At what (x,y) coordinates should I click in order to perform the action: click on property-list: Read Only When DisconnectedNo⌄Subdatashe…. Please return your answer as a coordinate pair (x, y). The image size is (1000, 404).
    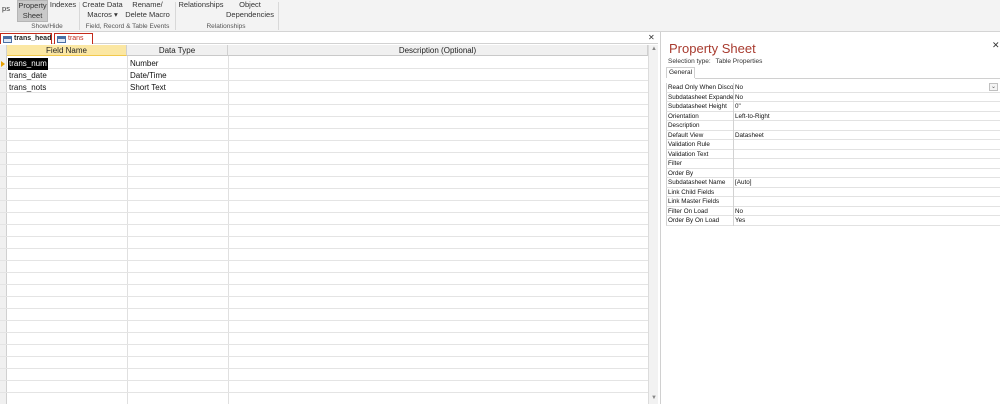
    Looking at the image, I should click on (833, 154).